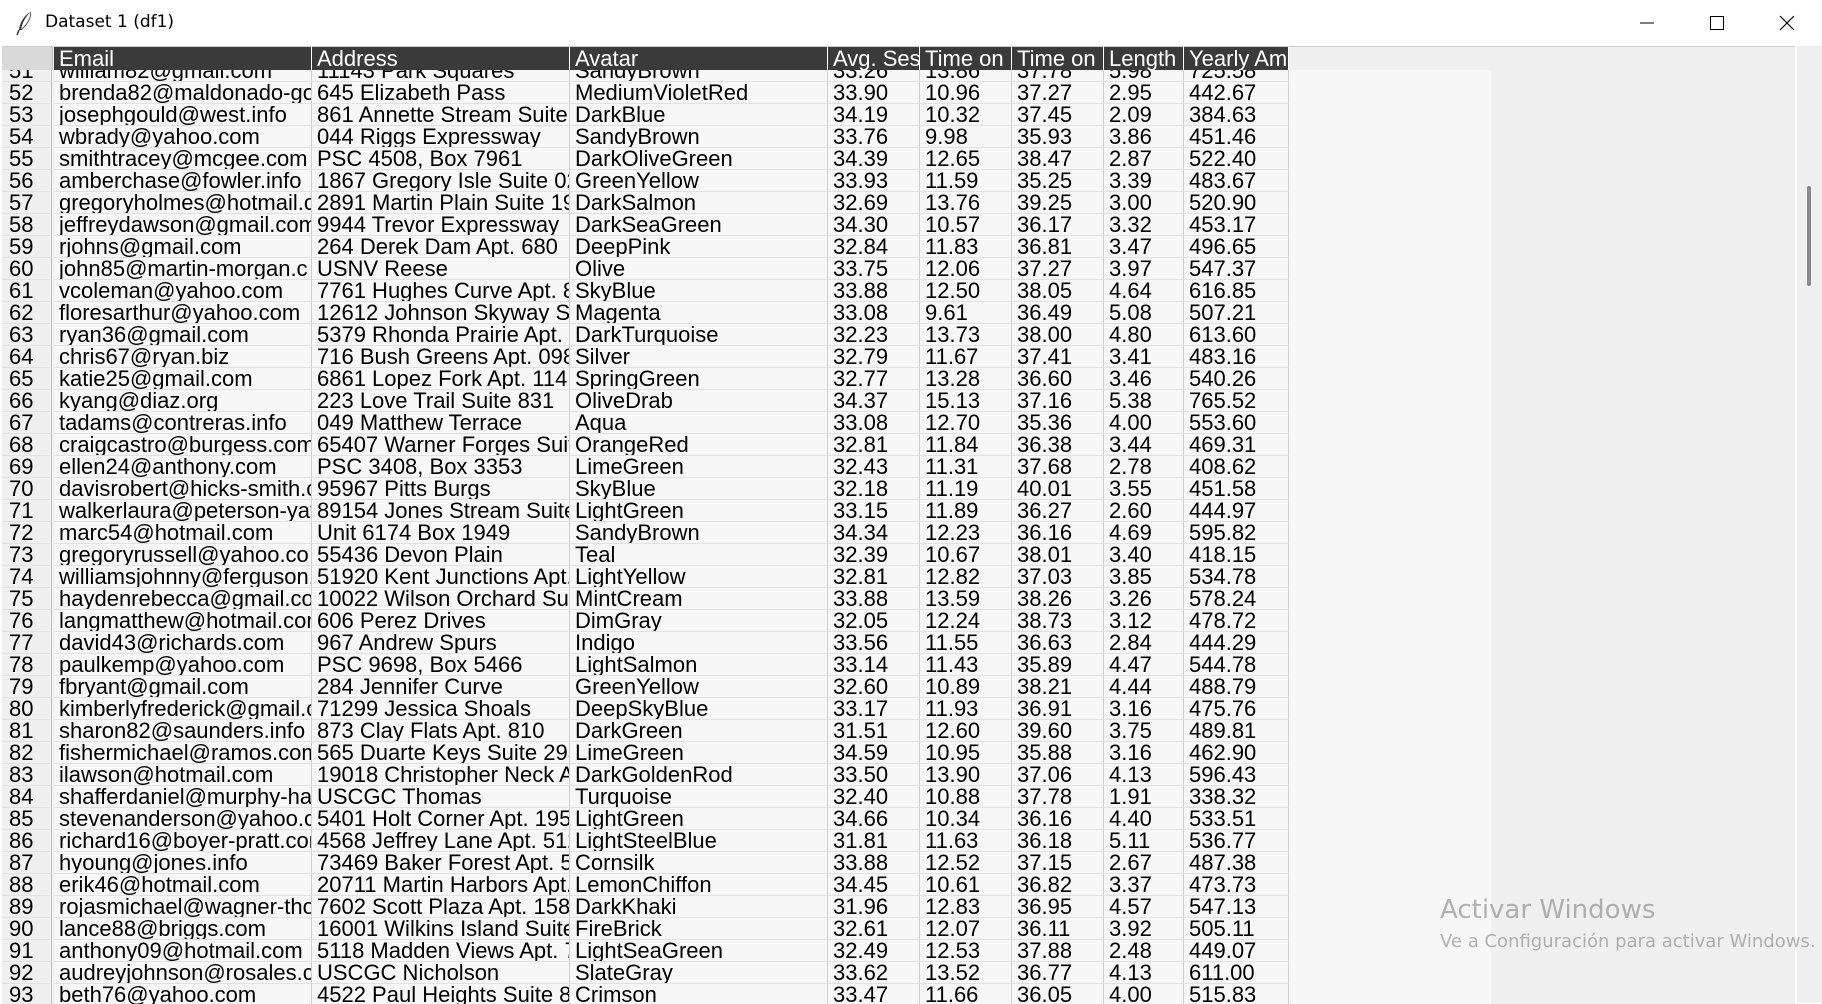 Image resolution: width=1822 pixels, height=1004 pixels. What do you see at coordinates (874, 731) in the screenshot?
I see `table-cell: 31.51` at bounding box center [874, 731].